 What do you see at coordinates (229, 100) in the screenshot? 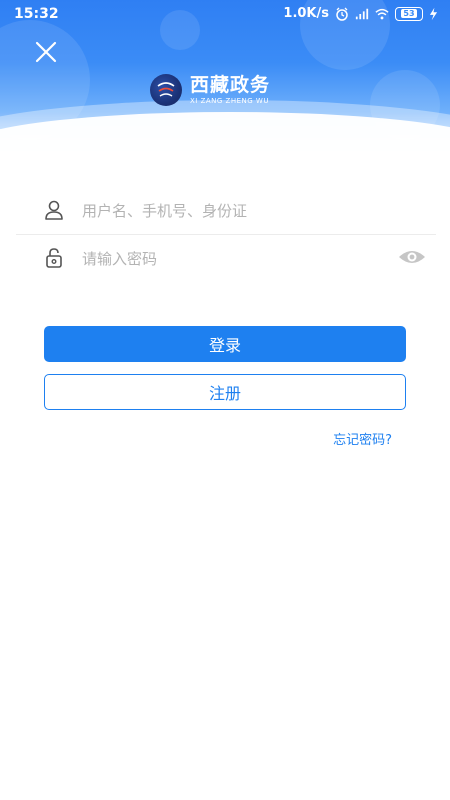
I see `logo-subtitle: XI ZANG ZHENG WU` at bounding box center [229, 100].